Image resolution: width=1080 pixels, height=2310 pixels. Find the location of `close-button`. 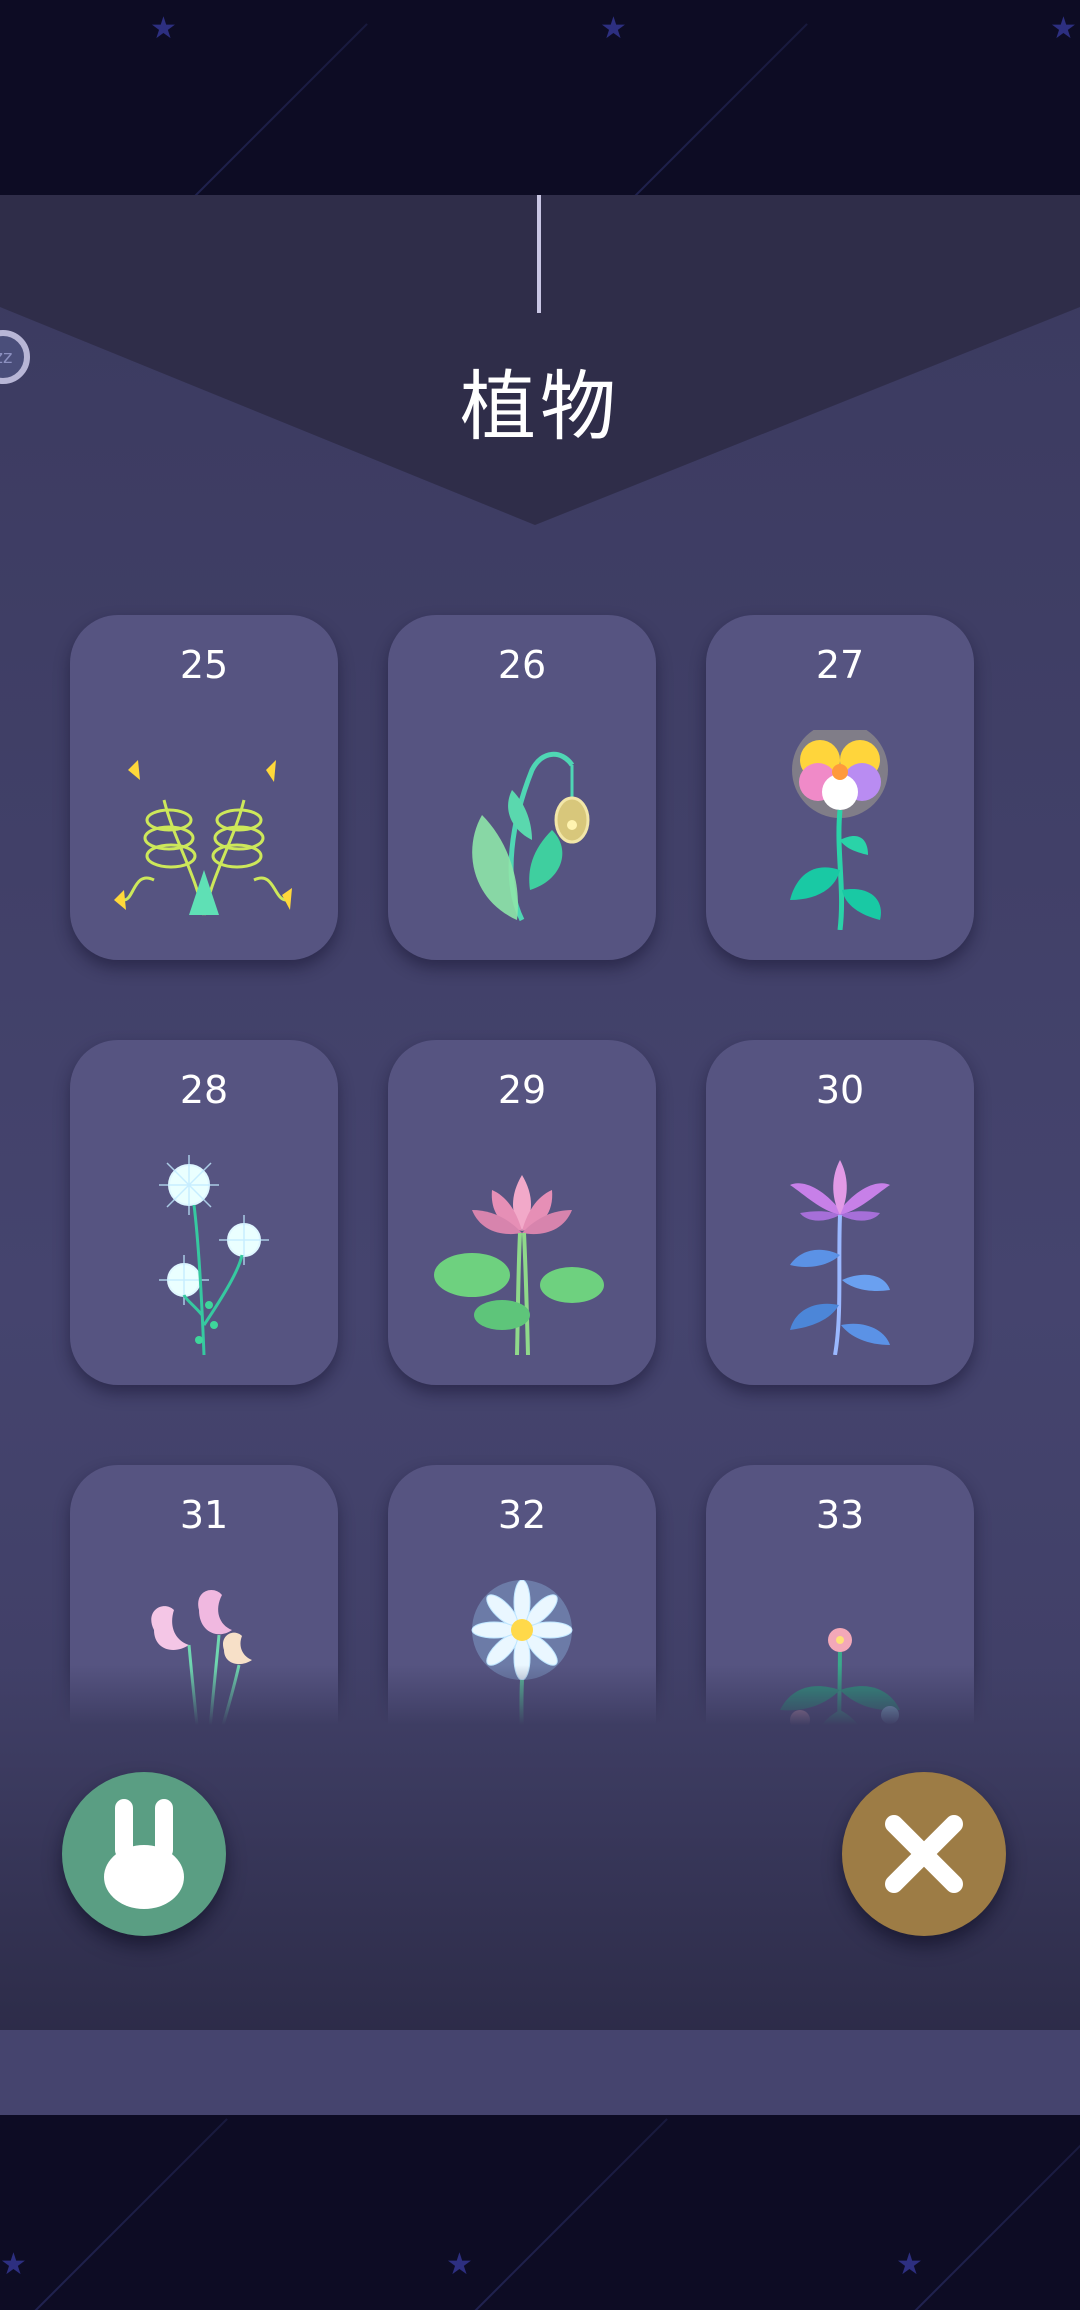

close-button is located at coordinates (924, 1854).